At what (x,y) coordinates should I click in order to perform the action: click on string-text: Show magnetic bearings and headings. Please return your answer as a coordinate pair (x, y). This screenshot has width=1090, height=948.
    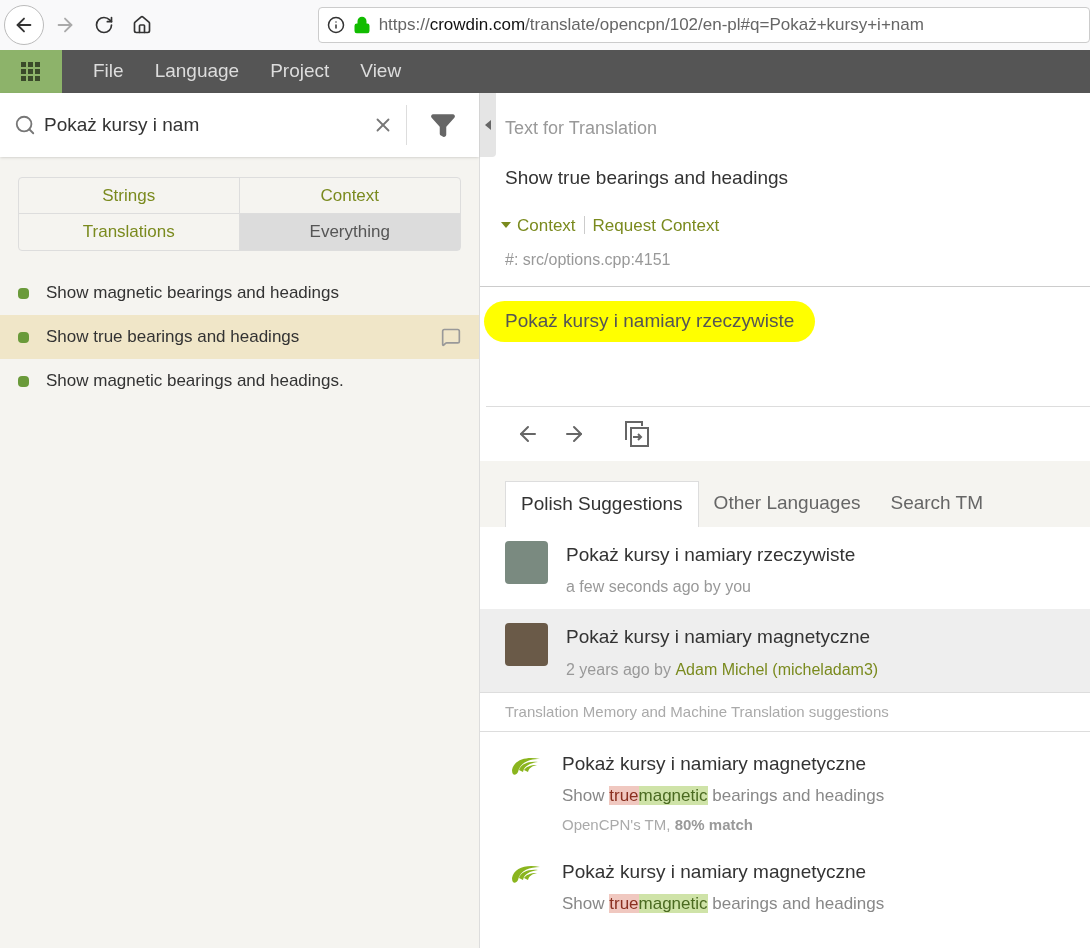
    Looking at the image, I should click on (193, 293).